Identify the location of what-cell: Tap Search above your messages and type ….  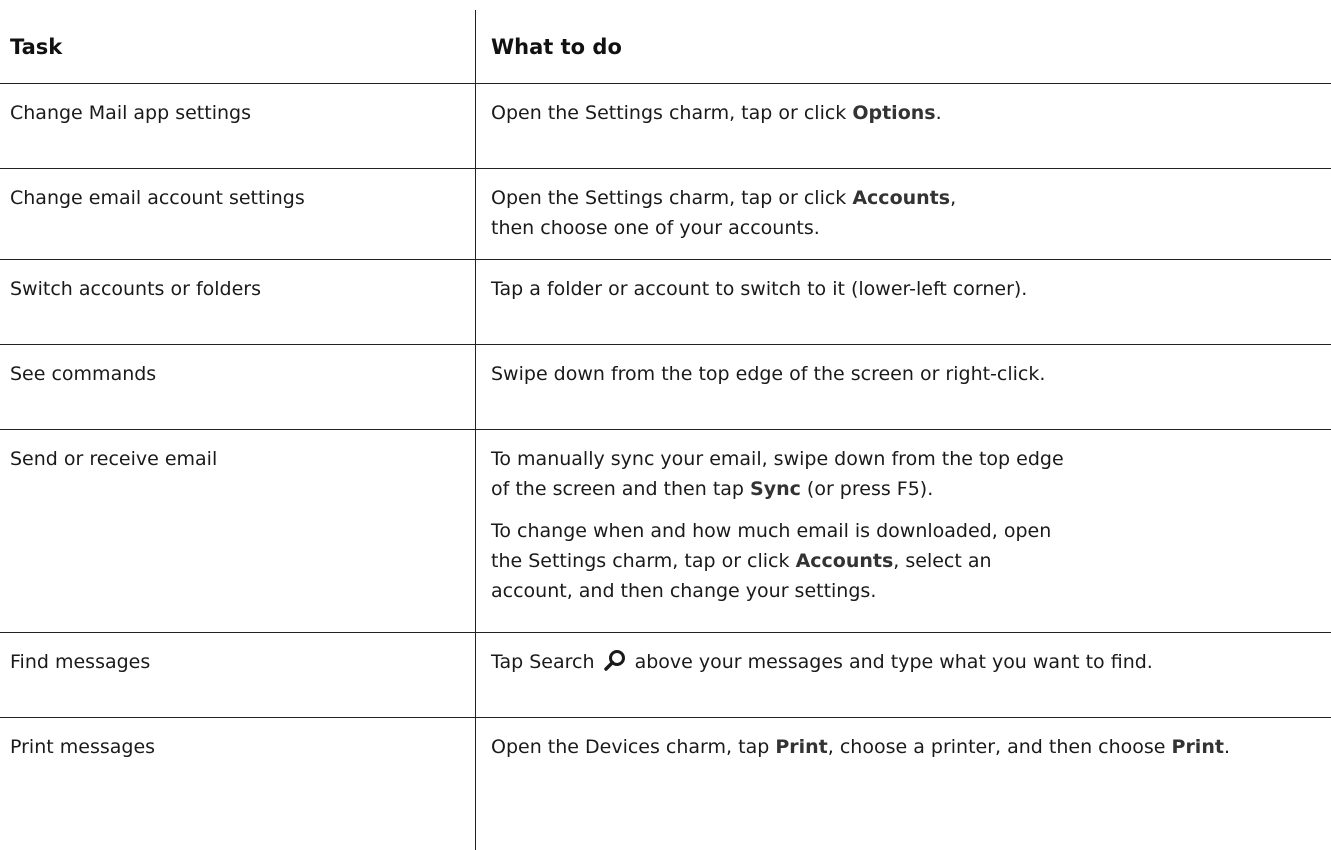
(901, 662).